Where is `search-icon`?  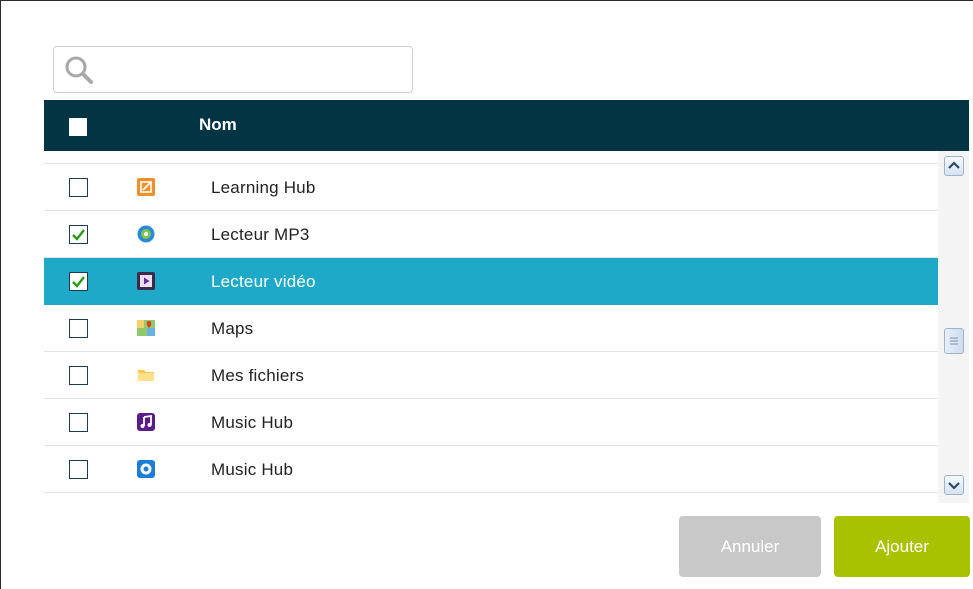 search-icon is located at coordinates (79, 70).